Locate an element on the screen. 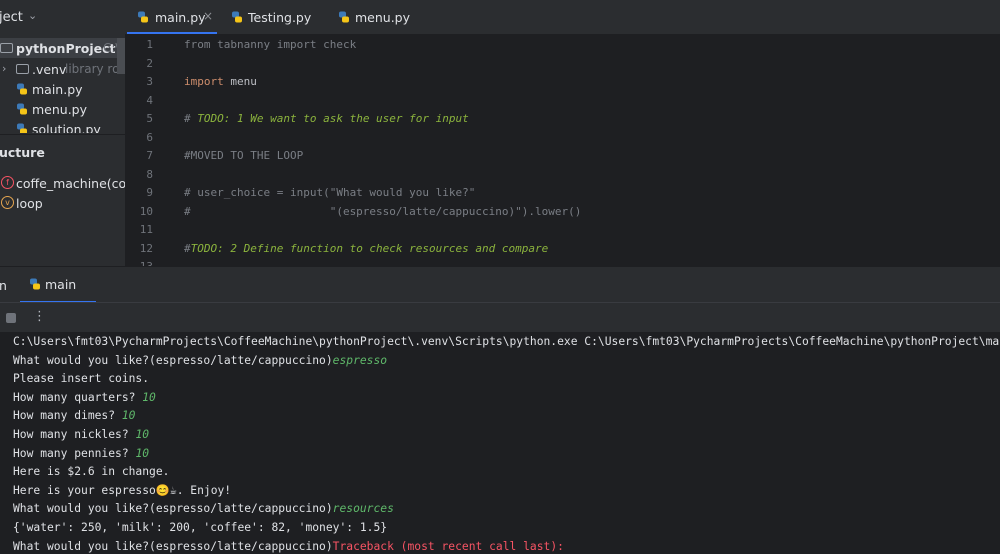 This screenshot has height=554, width=1000. structure-item-label: loop is located at coordinates (29, 203).